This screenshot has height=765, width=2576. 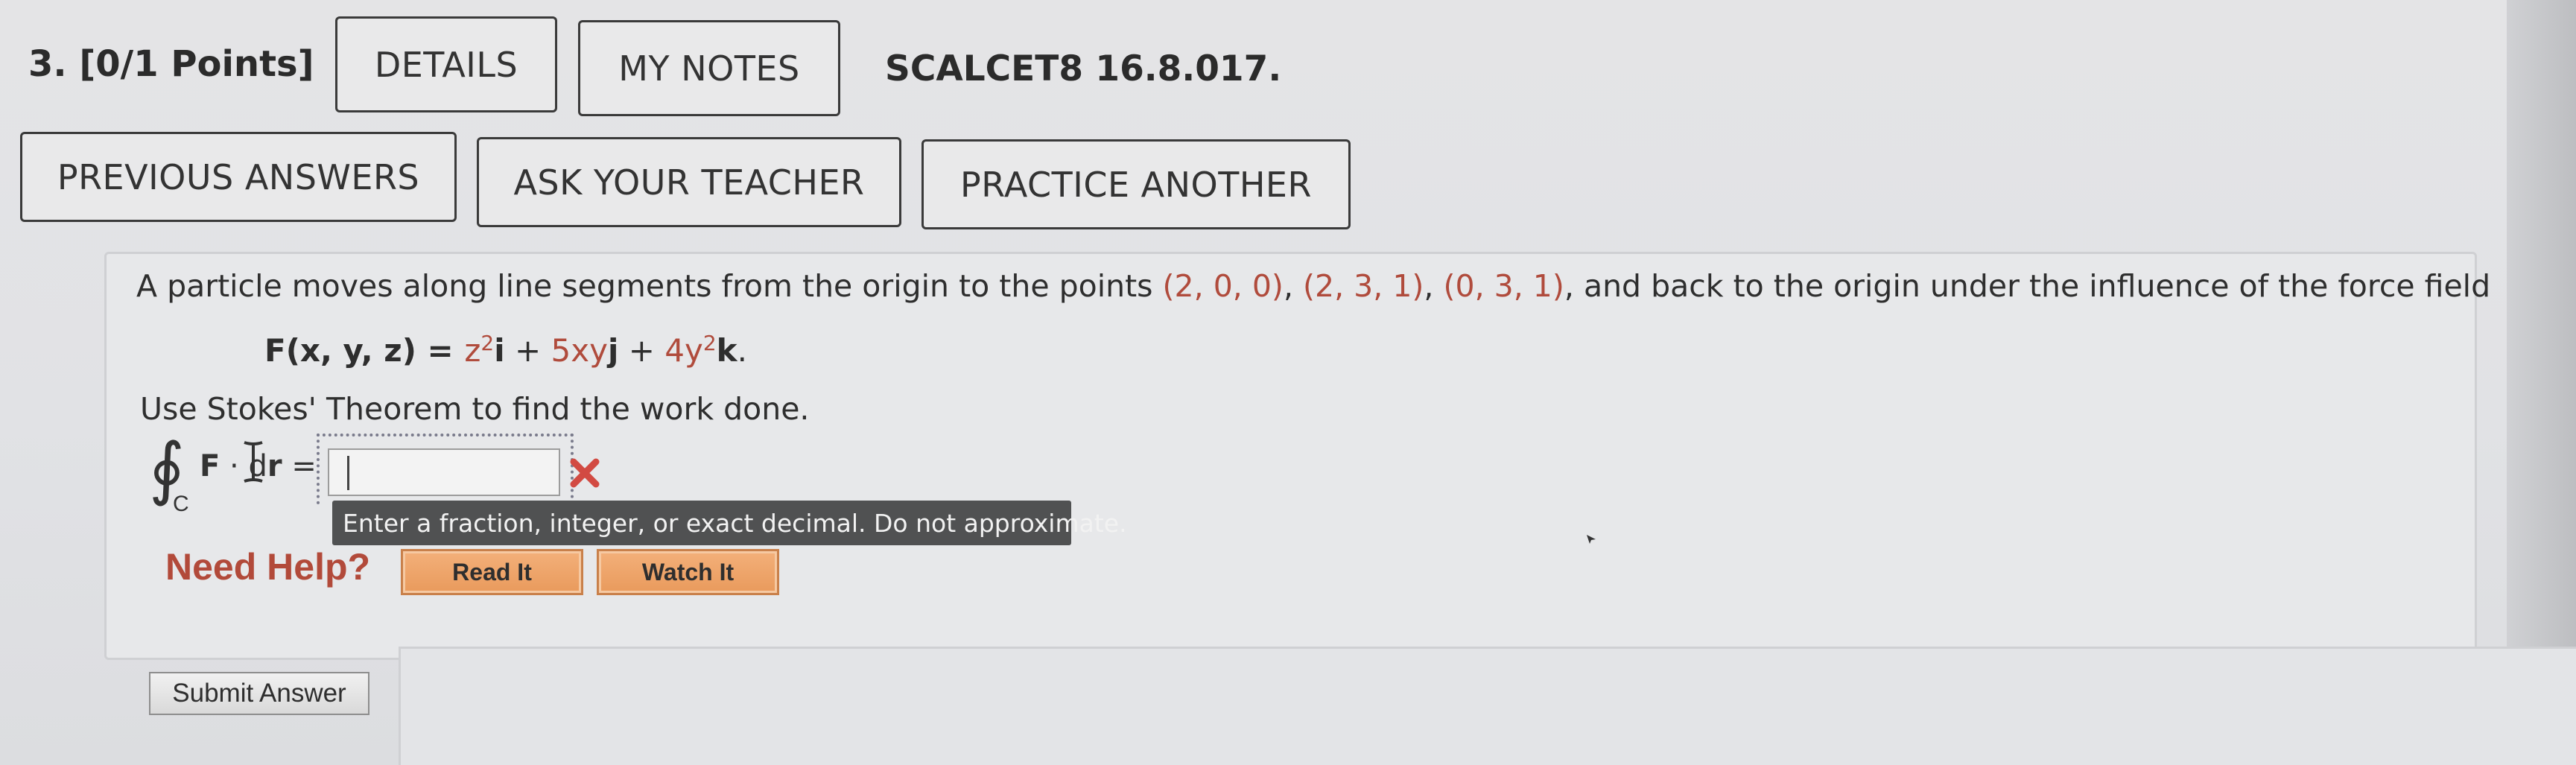 What do you see at coordinates (1084, 68) in the screenshot?
I see `assignment-reference: SCALCET8 16.8.017.` at bounding box center [1084, 68].